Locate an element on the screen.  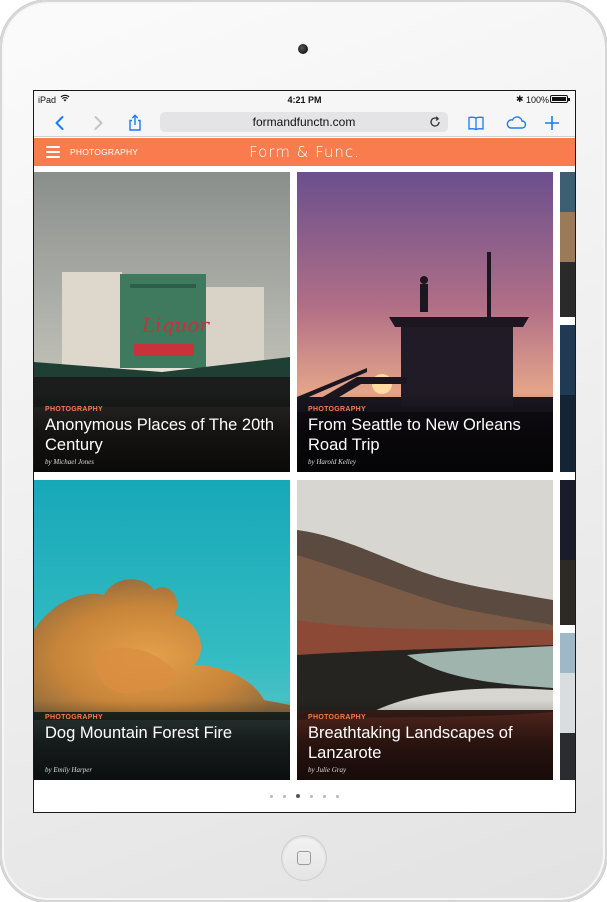
article-byline: by Michael Jones is located at coordinates (69, 462).